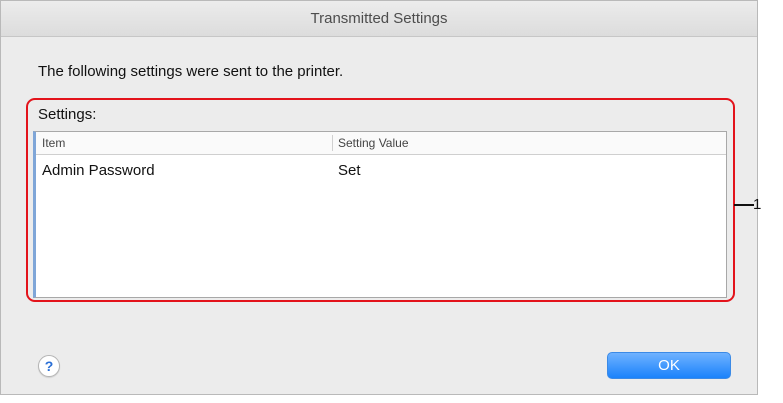  I want to click on callout-number: 1, so click(757, 204).